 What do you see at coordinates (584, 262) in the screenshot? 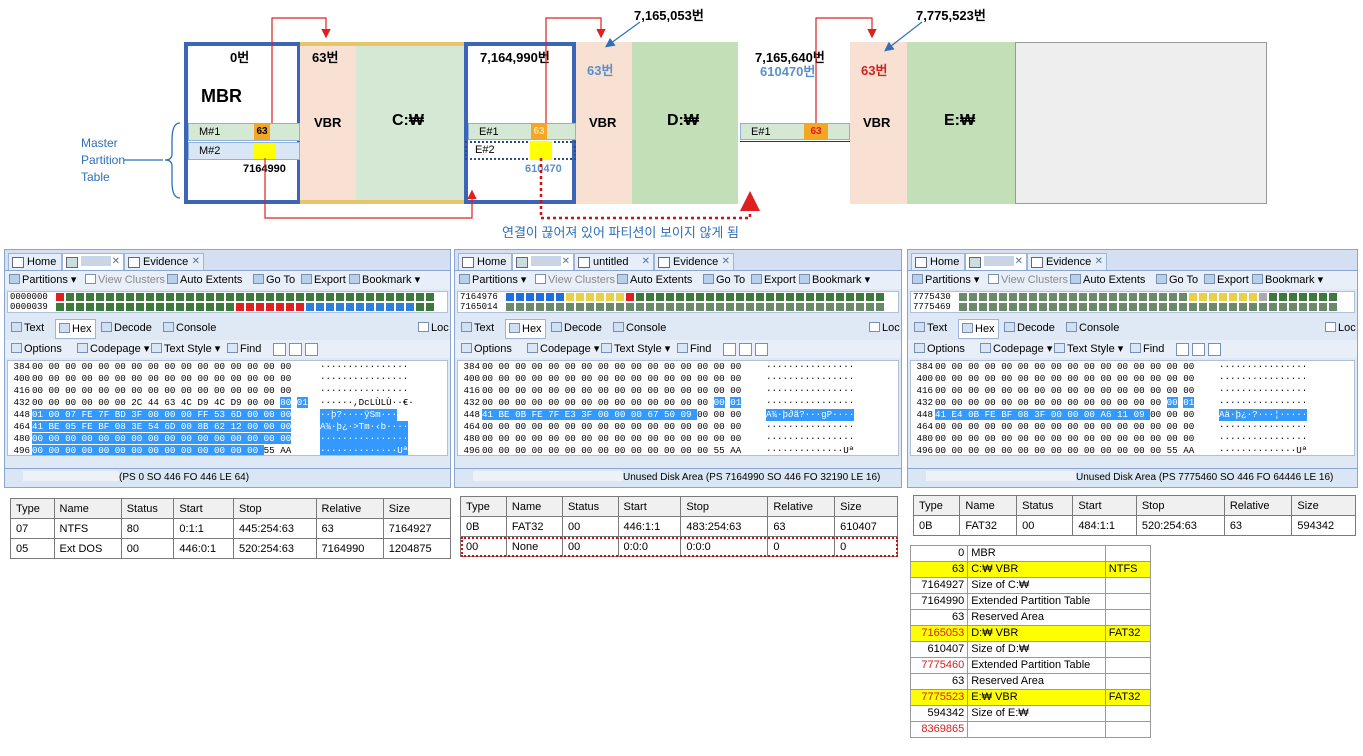
I see `evidence-icon` at bounding box center [584, 262].